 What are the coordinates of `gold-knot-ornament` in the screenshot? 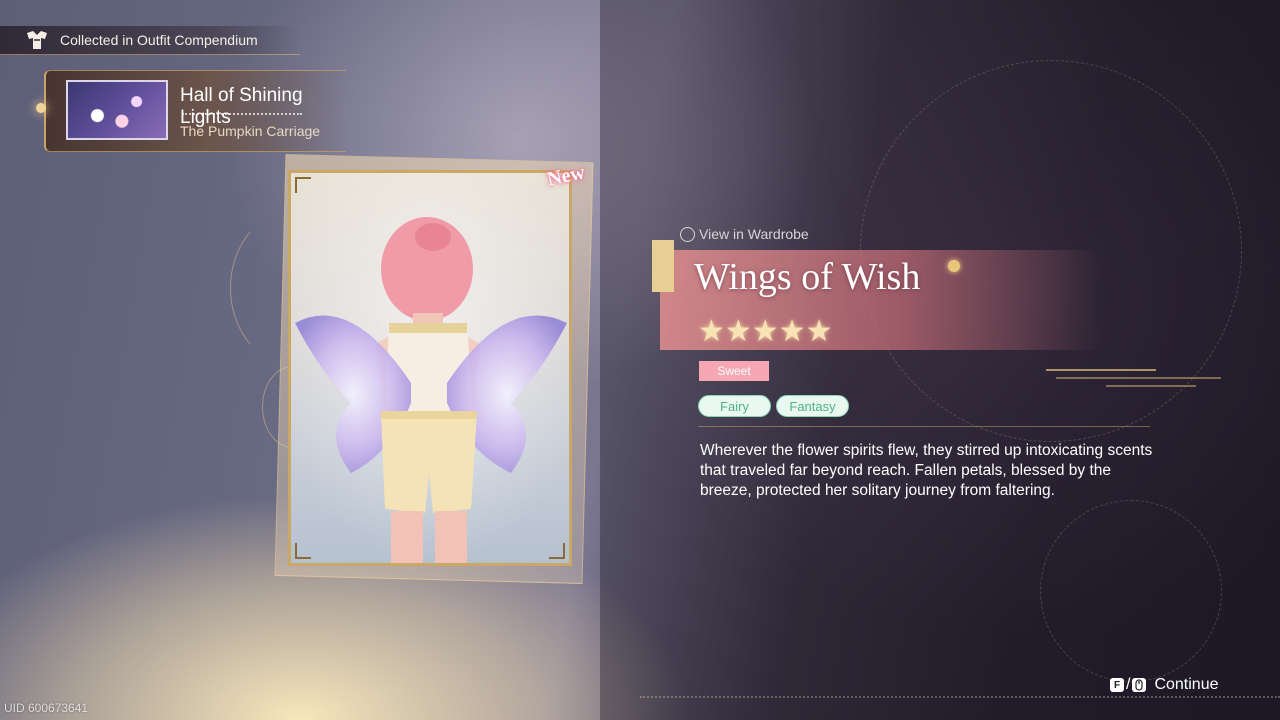 It's located at (954, 266).